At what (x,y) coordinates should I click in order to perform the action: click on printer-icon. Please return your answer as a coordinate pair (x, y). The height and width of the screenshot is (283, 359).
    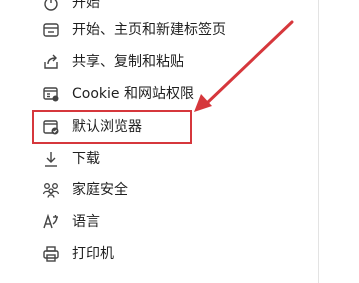
    Looking at the image, I should click on (51, 254).